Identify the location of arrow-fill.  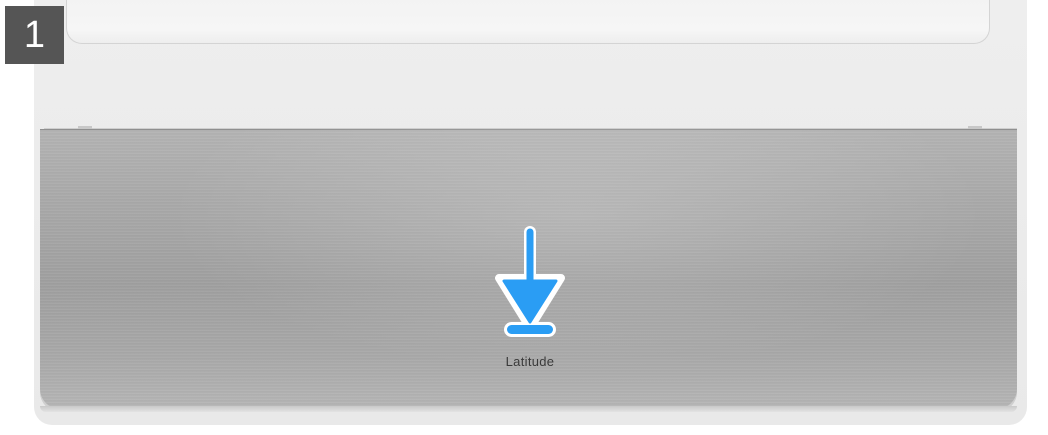
(530, 281).